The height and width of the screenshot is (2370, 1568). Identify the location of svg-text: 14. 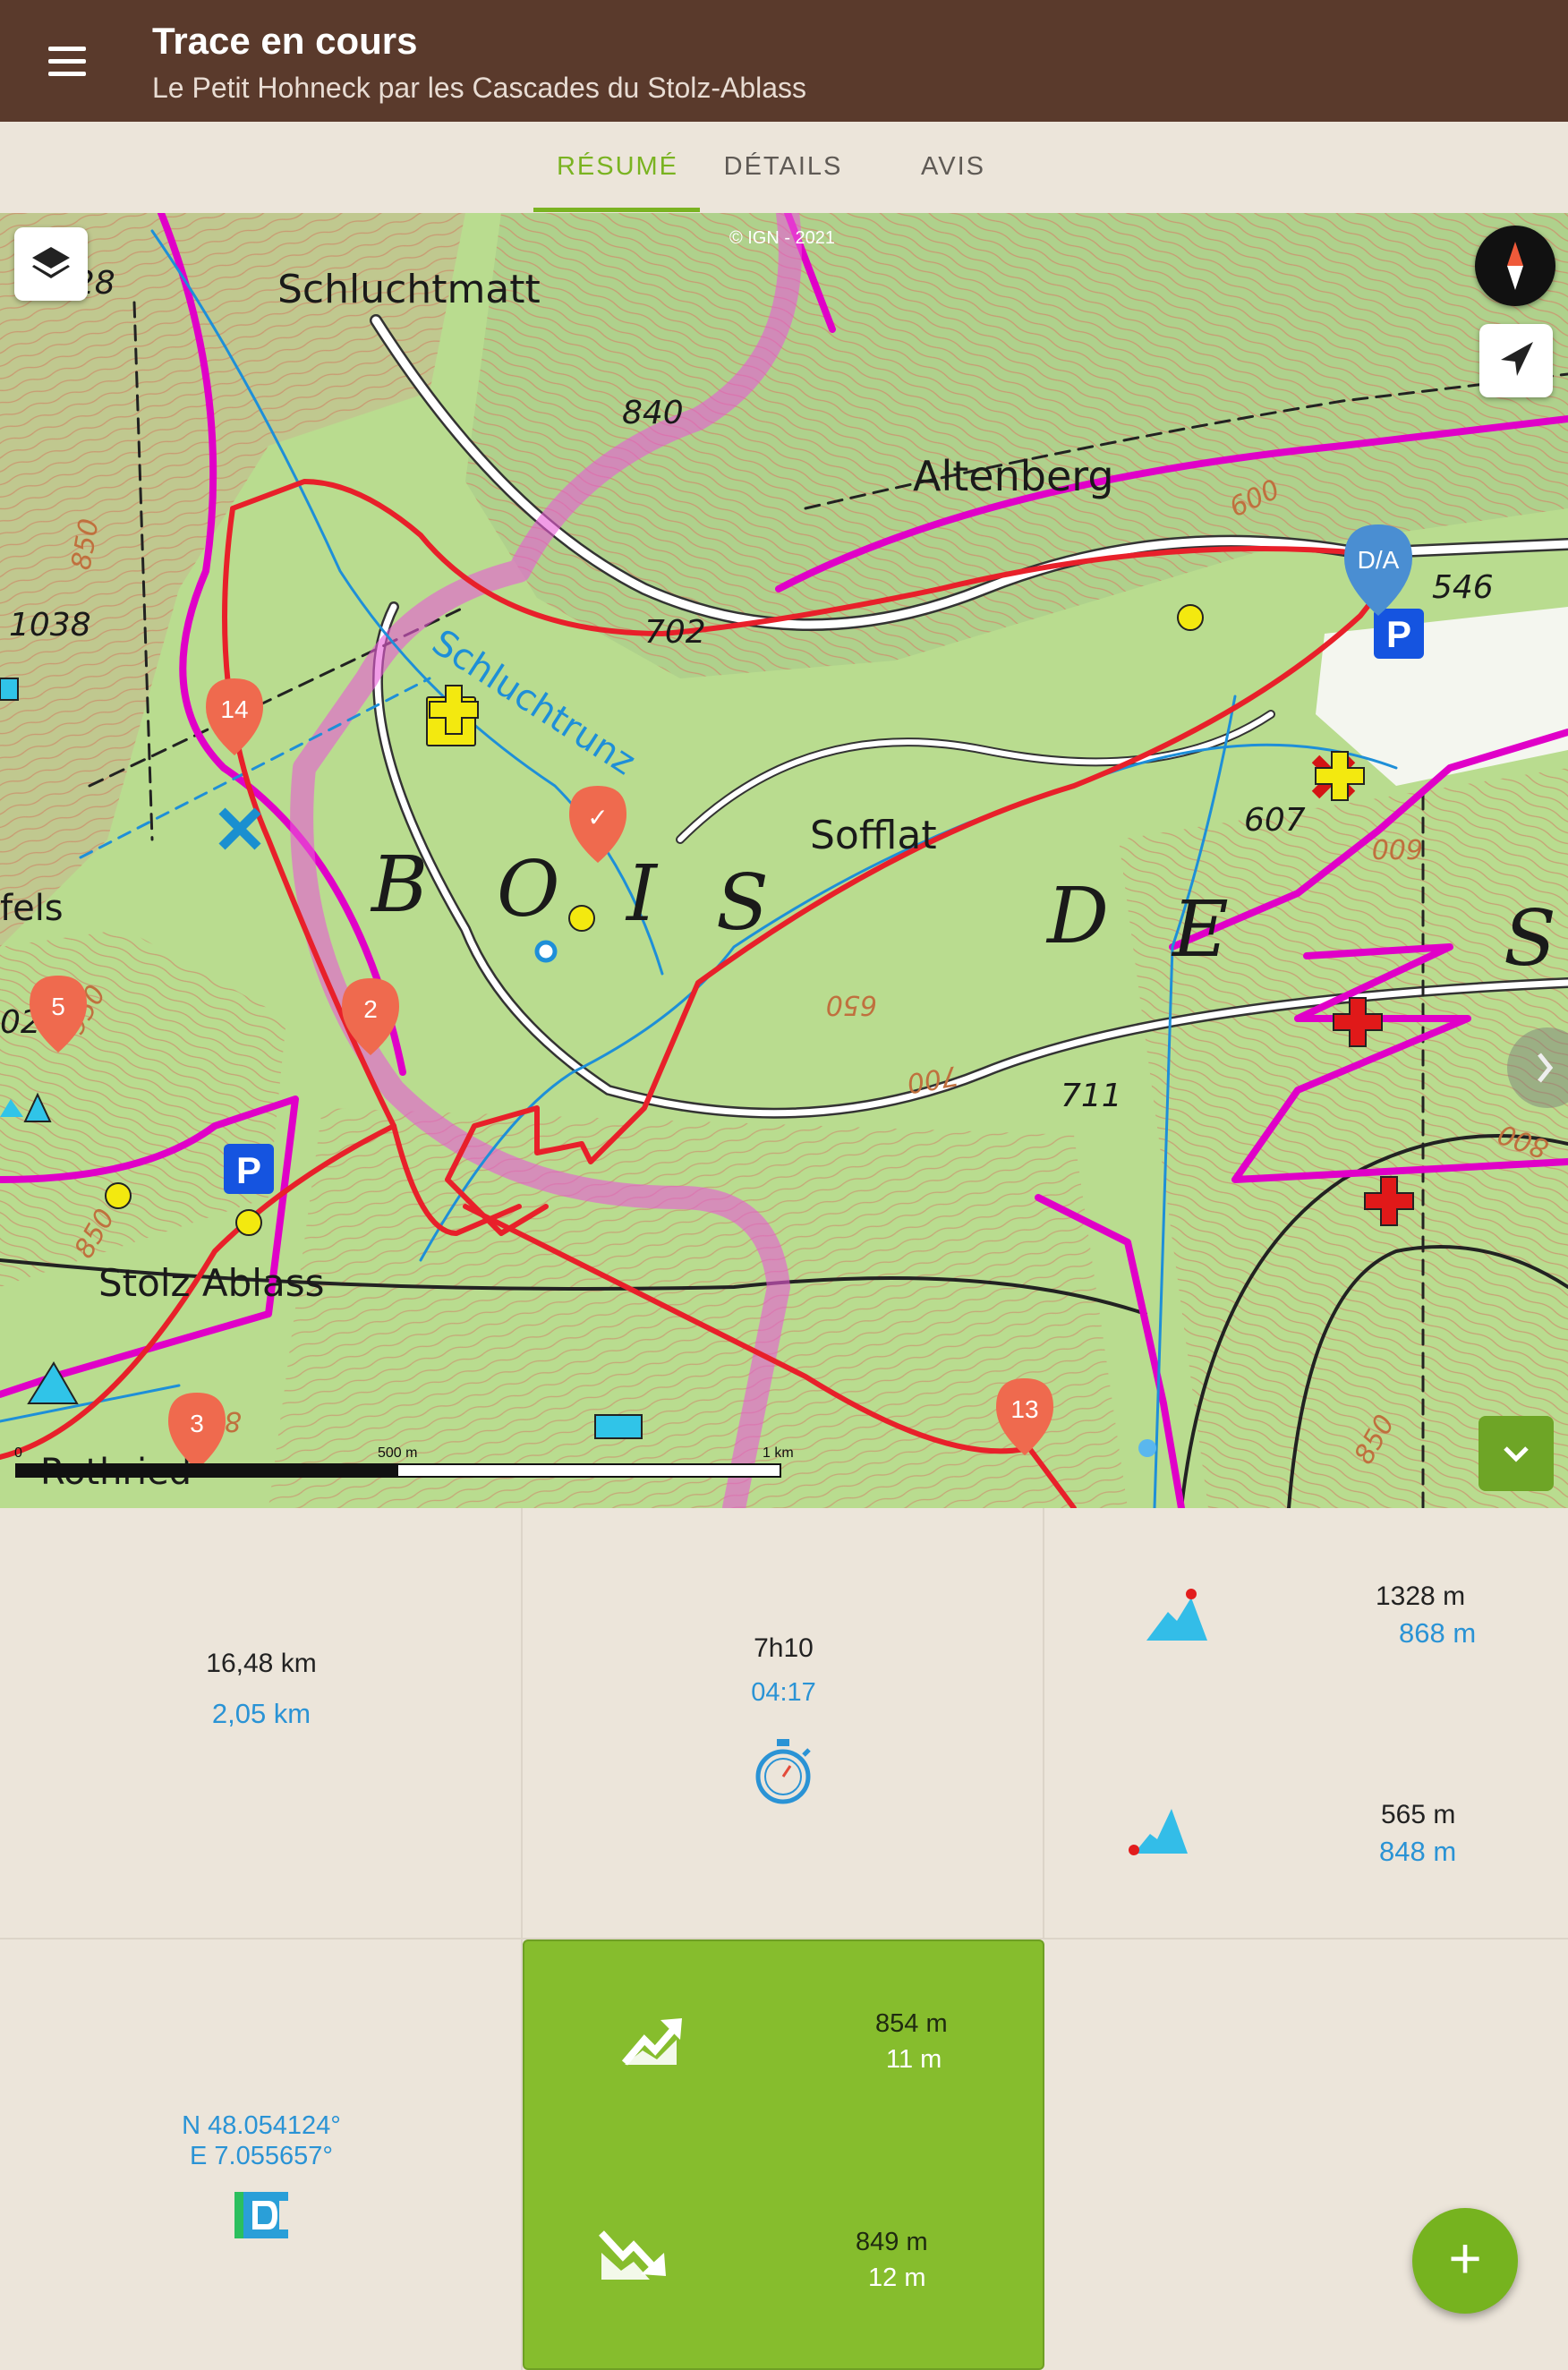
(234, 709).